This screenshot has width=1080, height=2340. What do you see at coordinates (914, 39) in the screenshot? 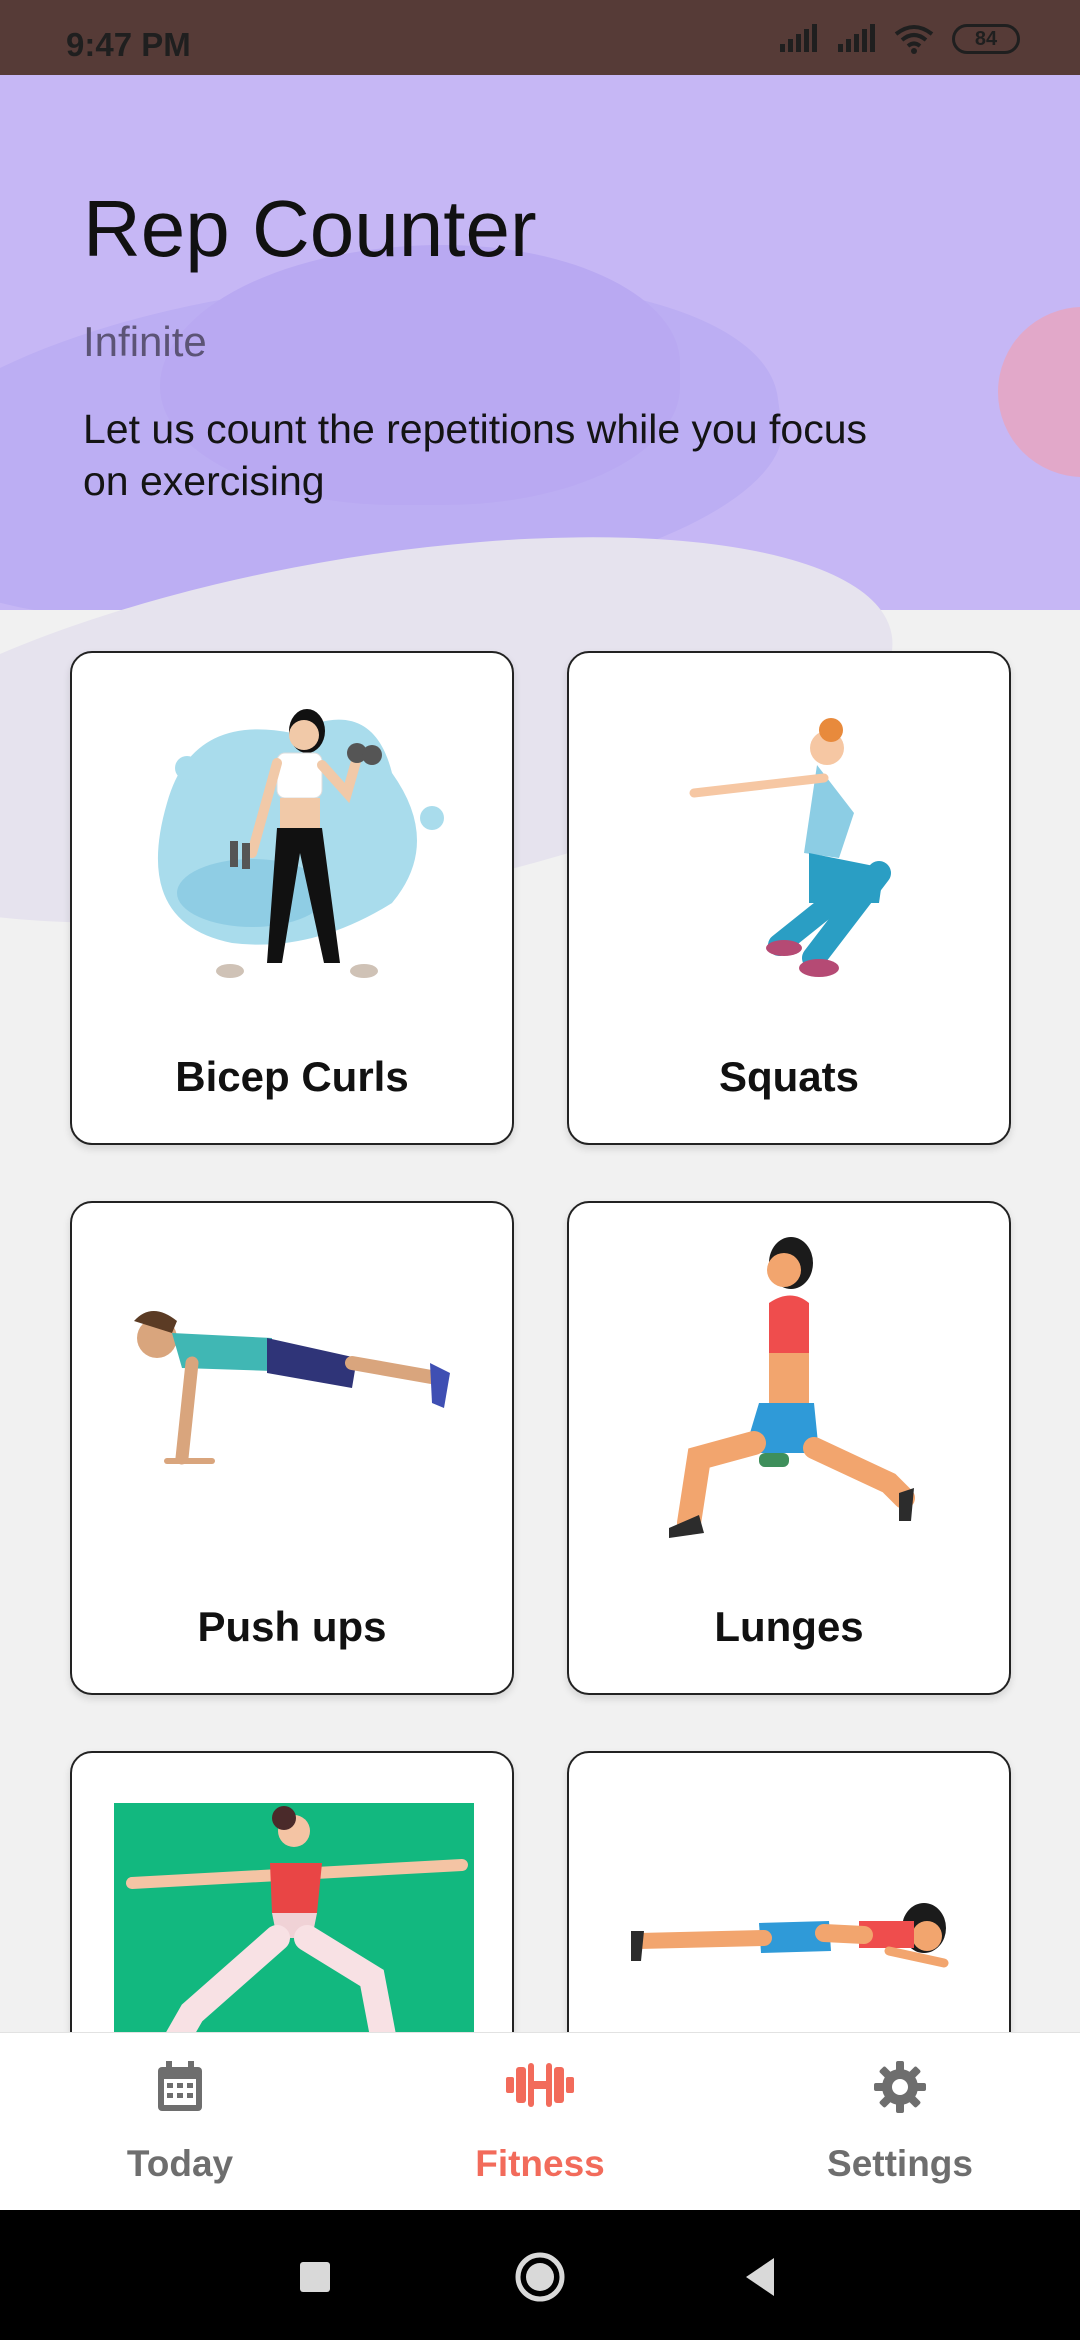
I see `wifi-icon` at bounding box center [914, 39].